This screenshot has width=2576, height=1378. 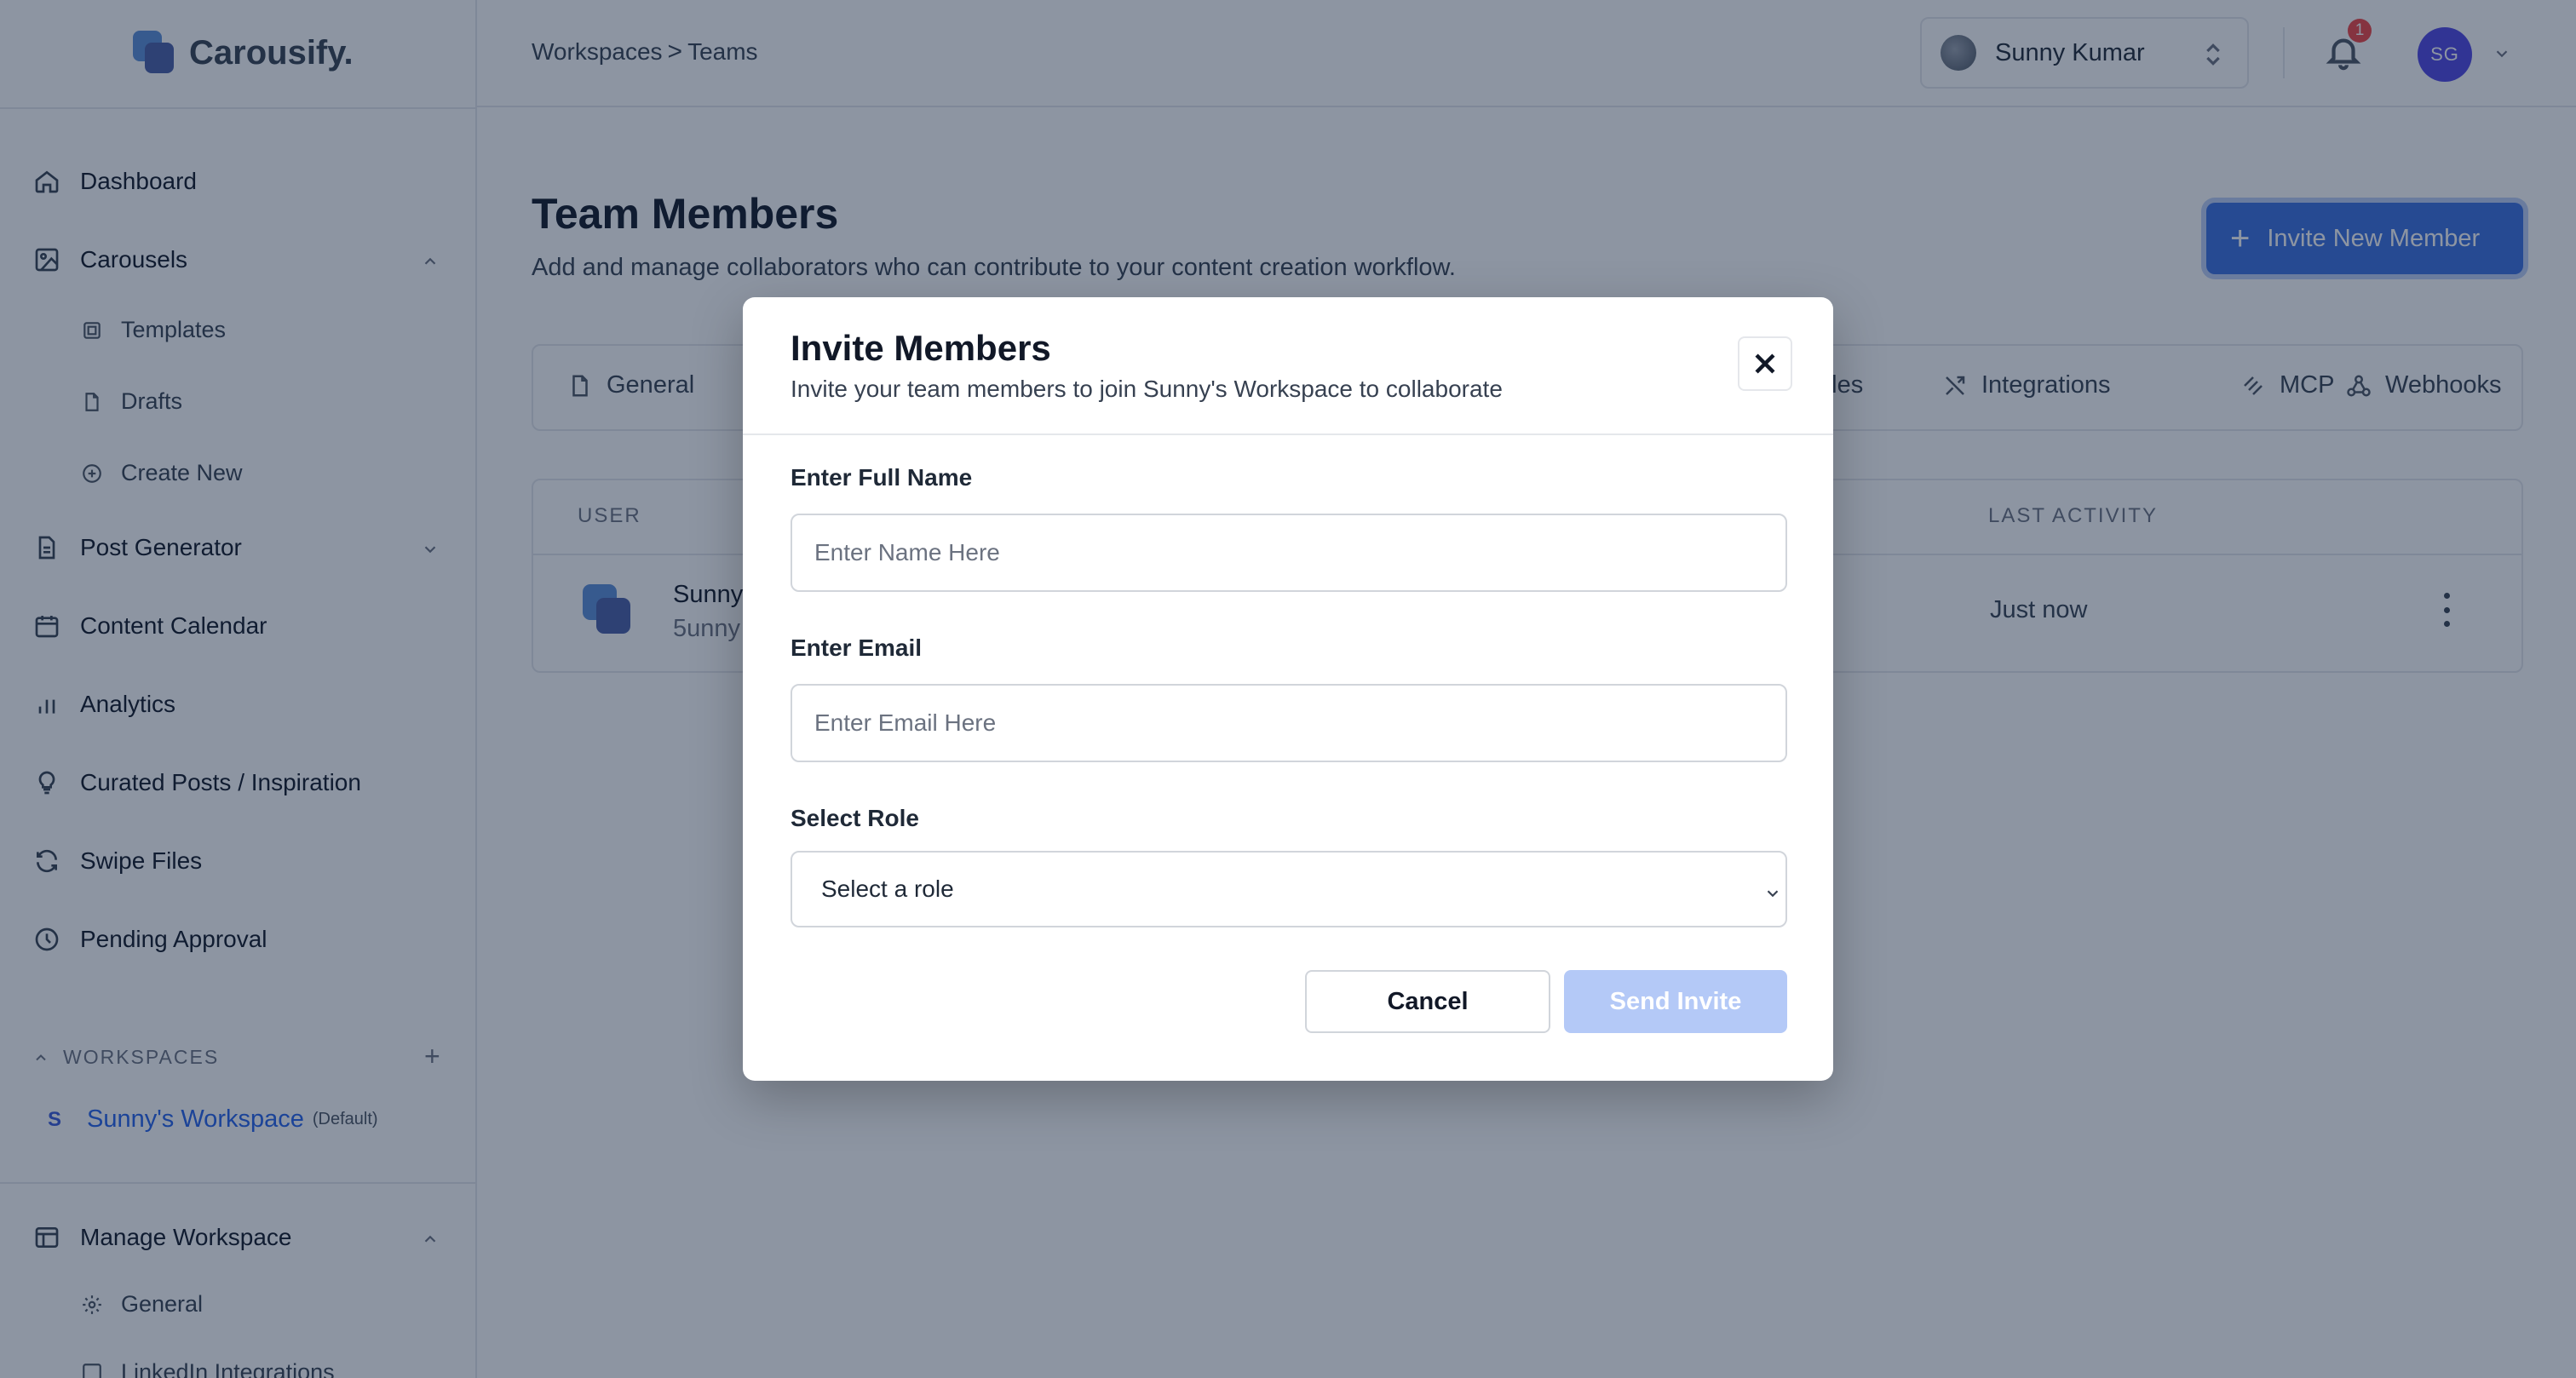 What do you see at coordinates (921, 348) in the screenshot?
I see `dialog-title: Invite Members` at bounding box center [921, 348].